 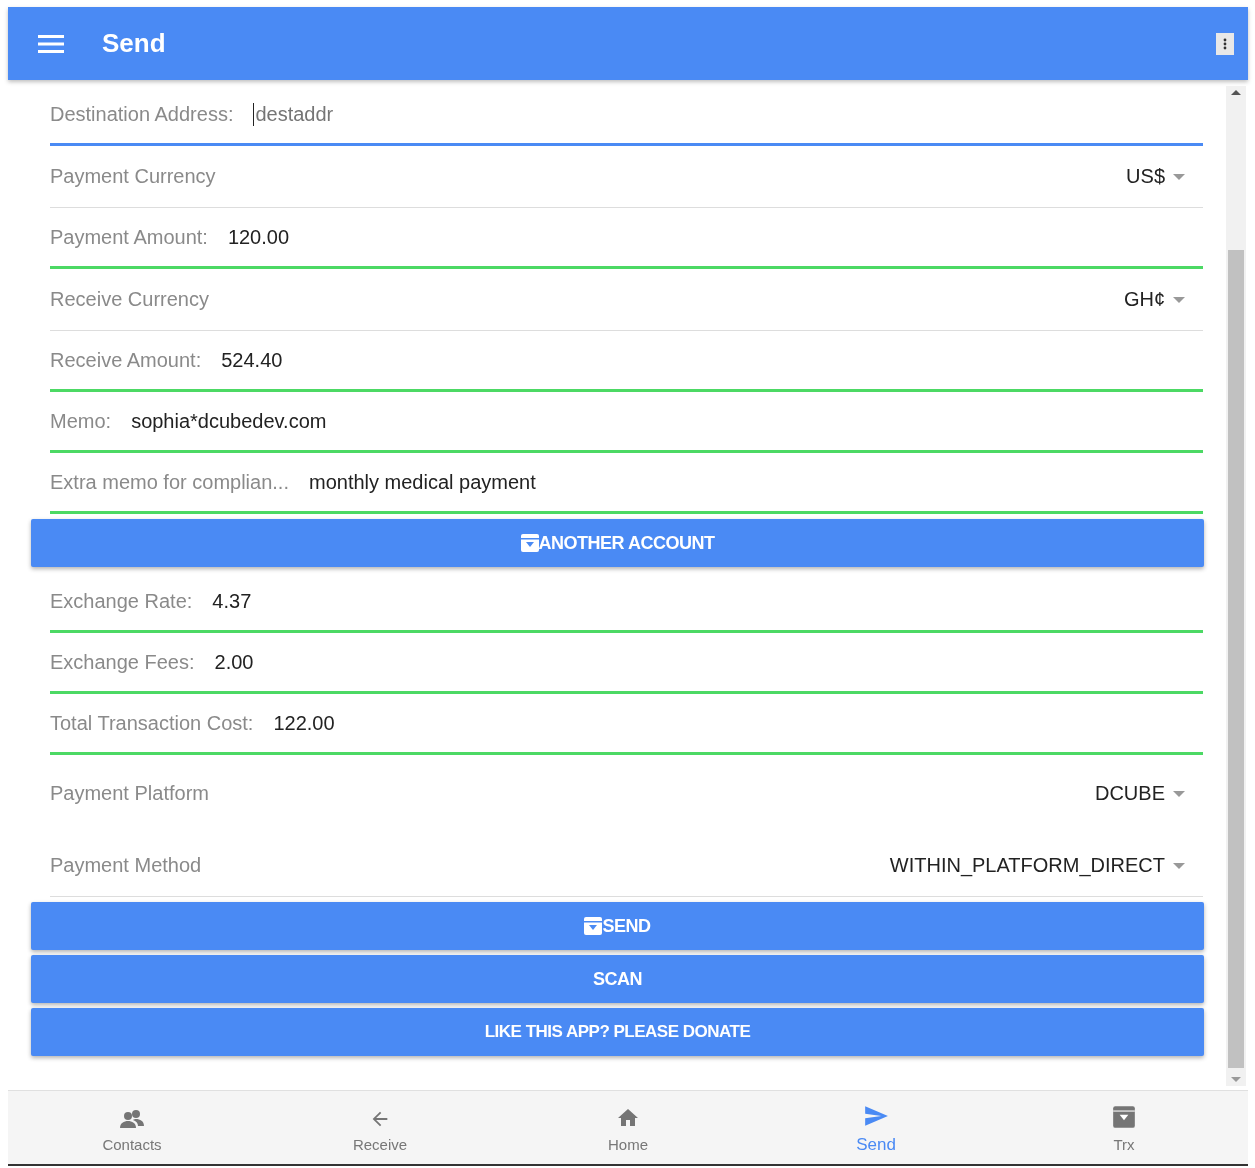 What do you see at coordinates (626, 238) in the screenshot?
I see `text-field: Payment Amount: 120.00` at bounding box center [626, 238].